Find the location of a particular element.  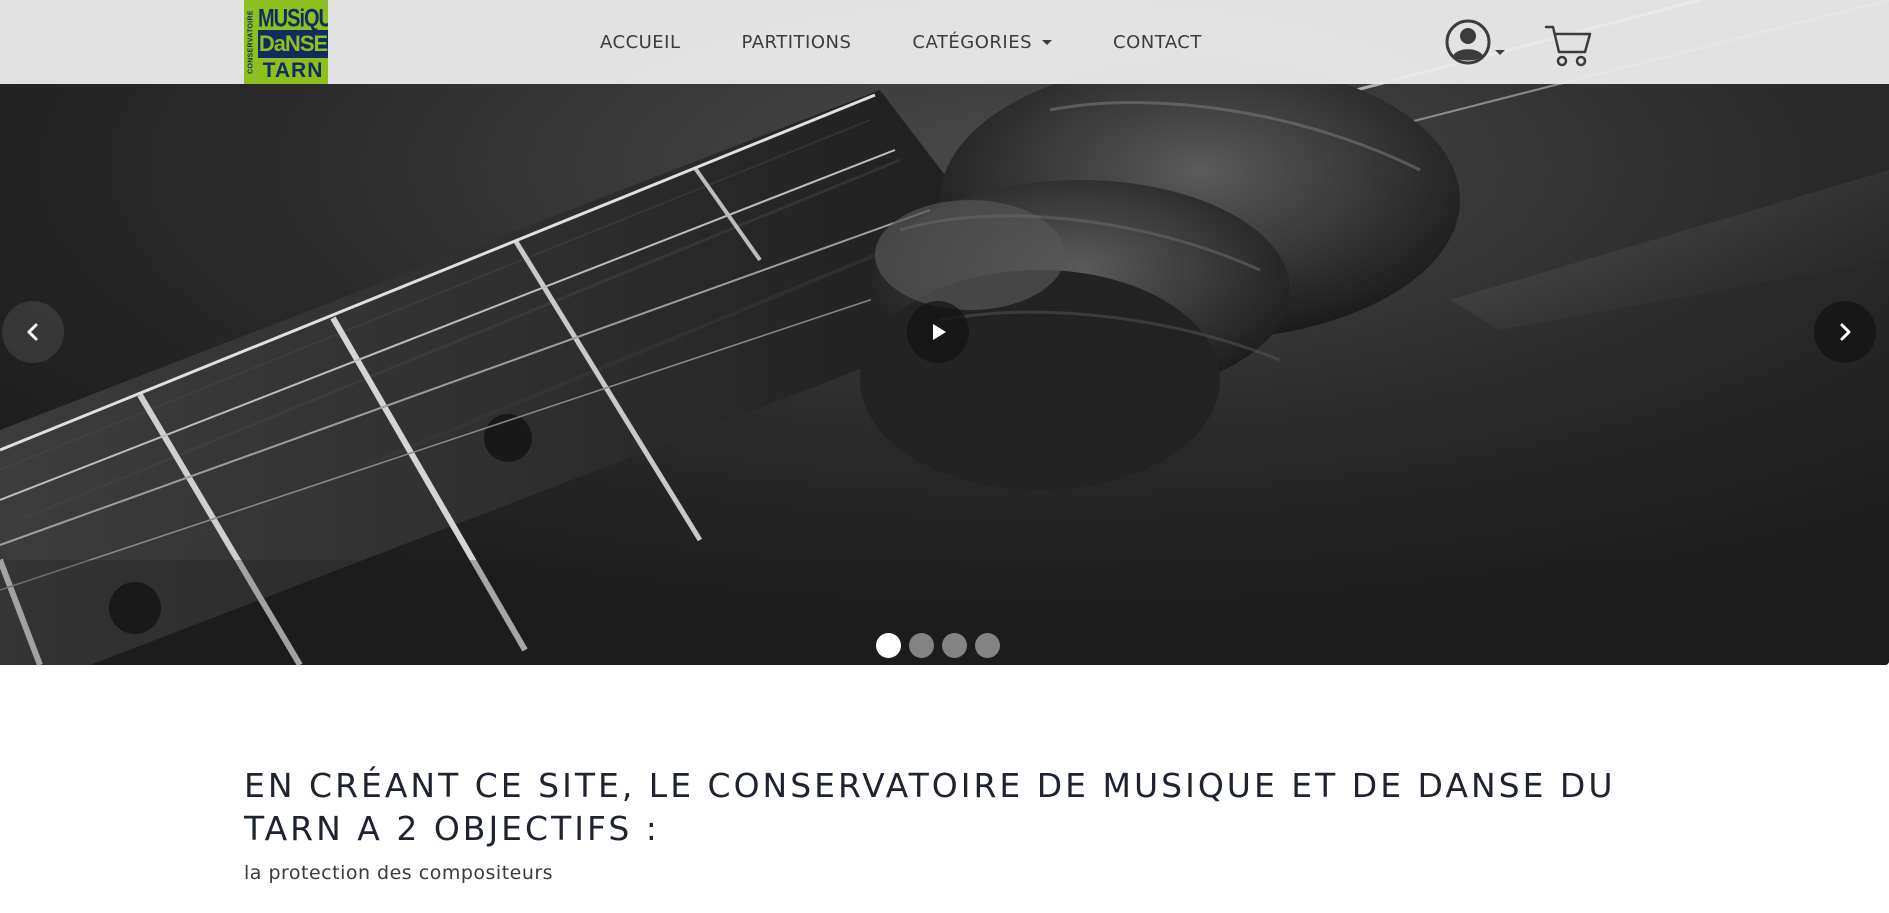

nav-categories-dropdown: CATÉGORIES is located at coordinates (982, 42).